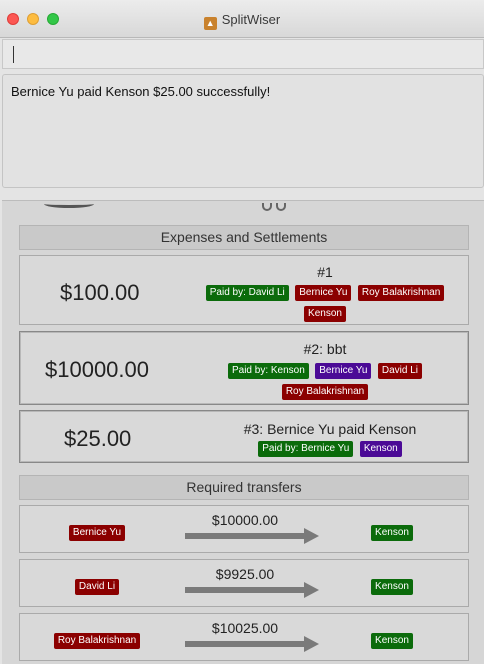  What do you see at coordinates (210, 23) in the screenshot?
I see `app-icon: ▲` at bounding box center [210, 23].